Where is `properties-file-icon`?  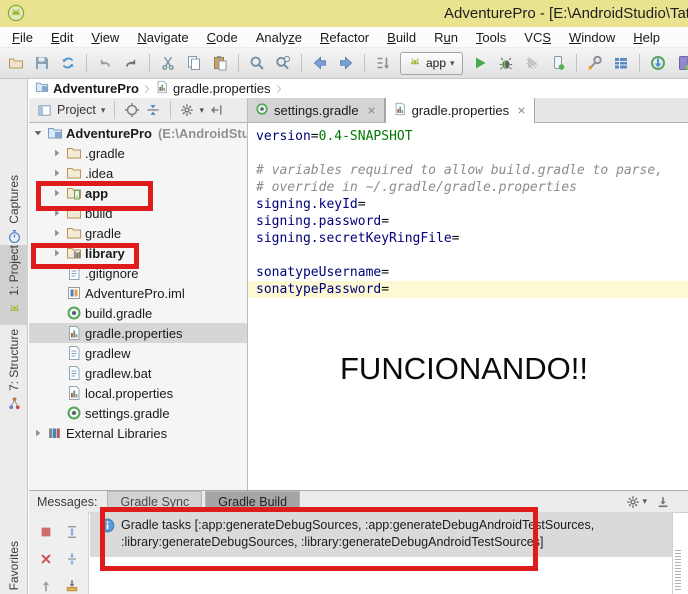
properties-file-icon is located at coordinates (74, 333).